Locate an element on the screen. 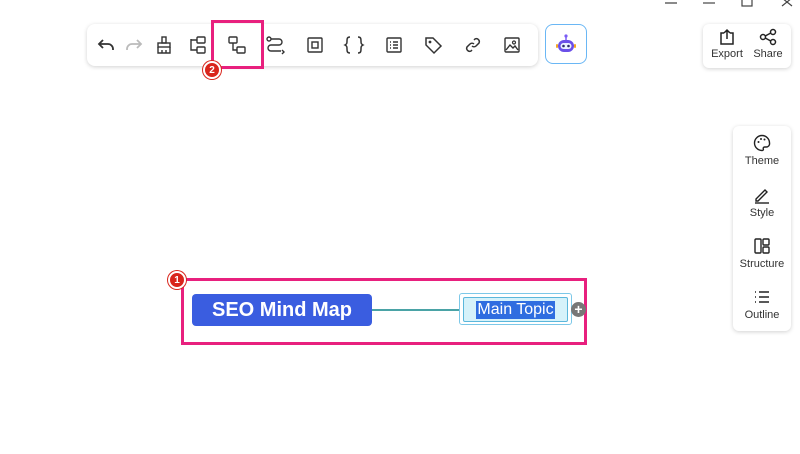  main-topic-text: Main Topic is located at coordinates (515, 309).